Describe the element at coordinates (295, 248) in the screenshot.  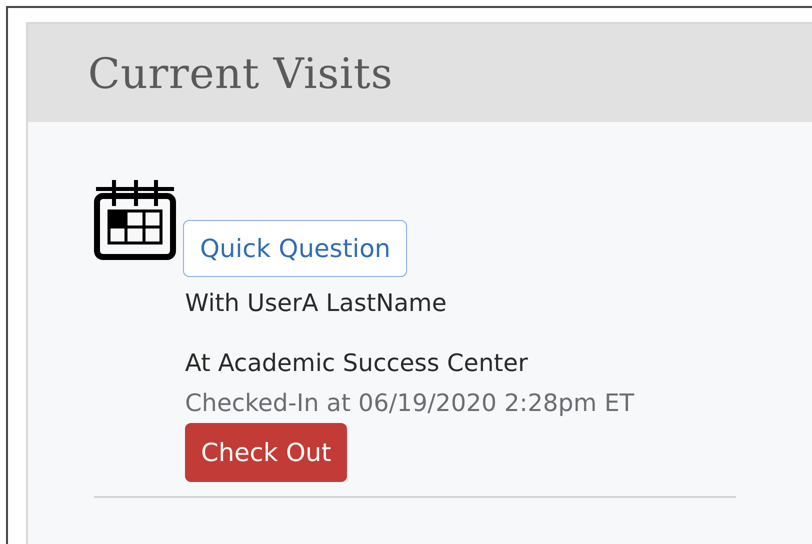
I see `visit-type-button: Quick Question` at that location.